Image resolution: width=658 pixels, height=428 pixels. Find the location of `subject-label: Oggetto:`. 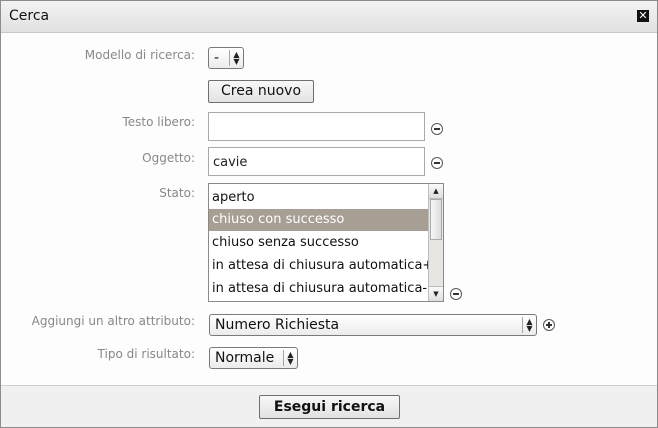

subject-label: Oggetto: is located at coordinates (168, 158).